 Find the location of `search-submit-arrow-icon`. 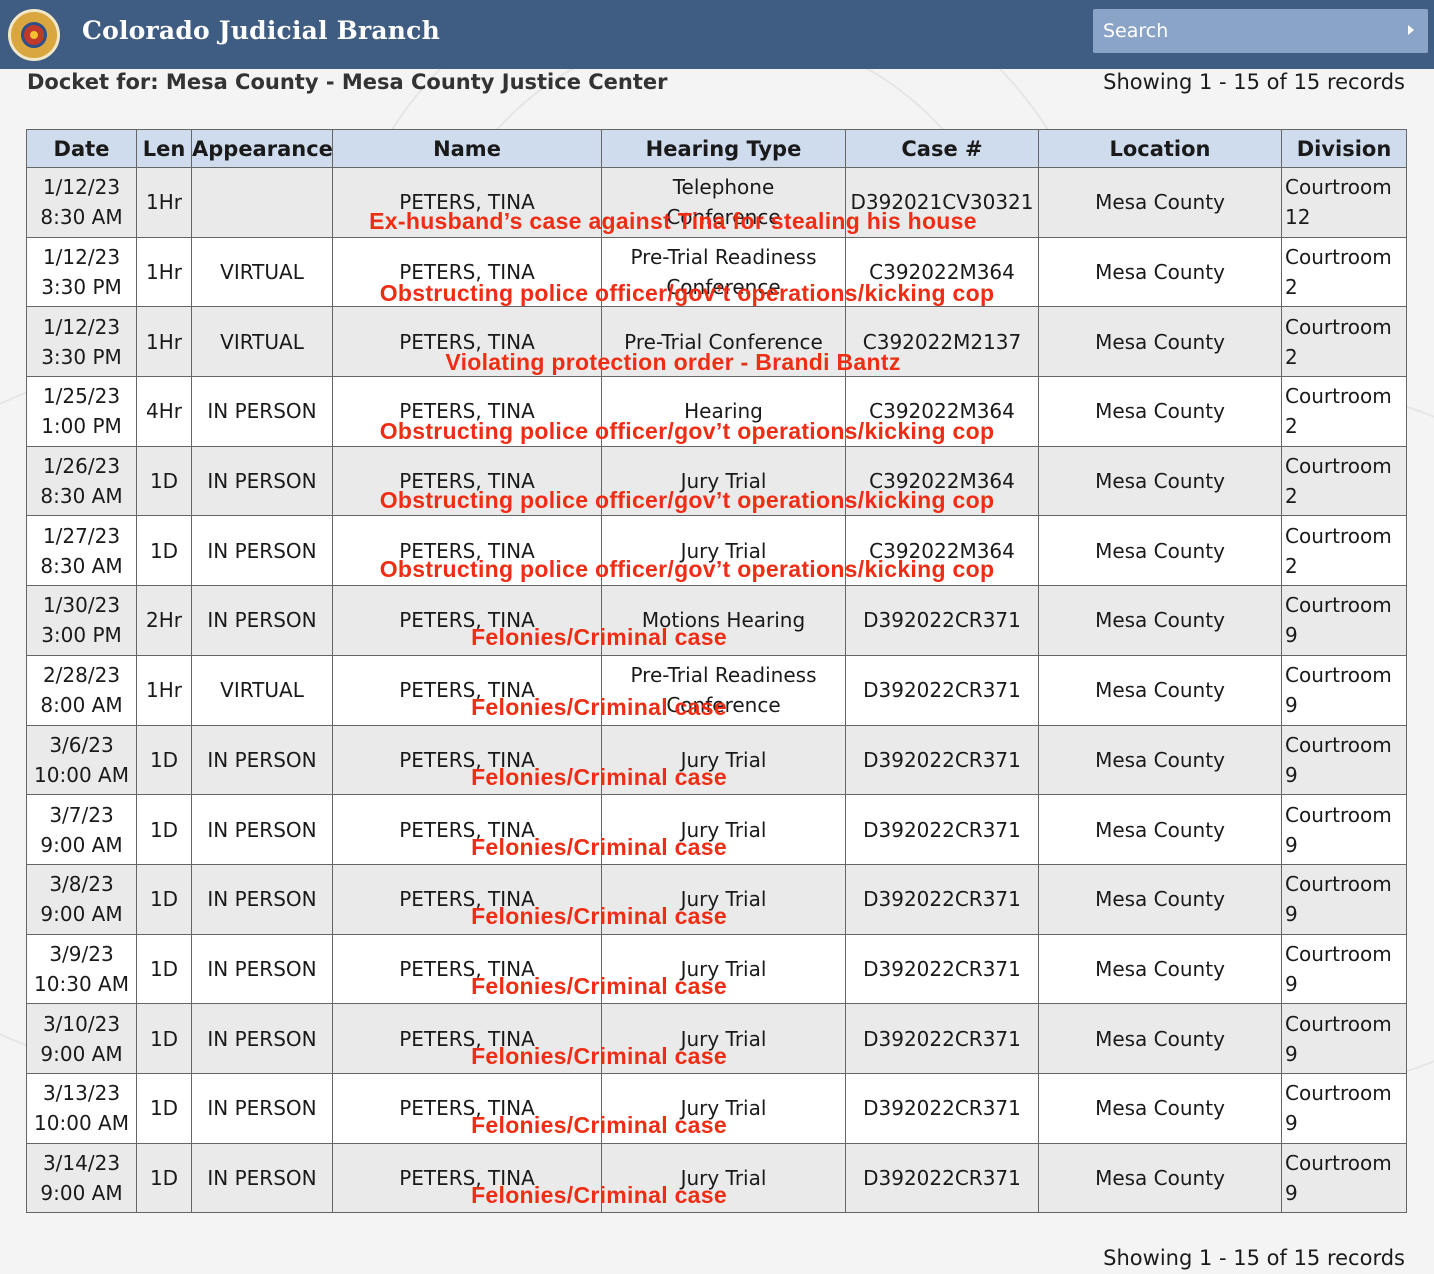

search-submit-arrow-icon is located at coordinates (1411, 30).